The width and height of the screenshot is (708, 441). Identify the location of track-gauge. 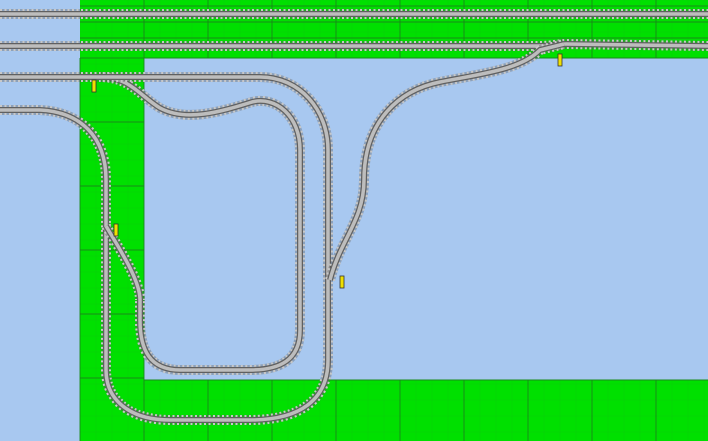
(354, 45).